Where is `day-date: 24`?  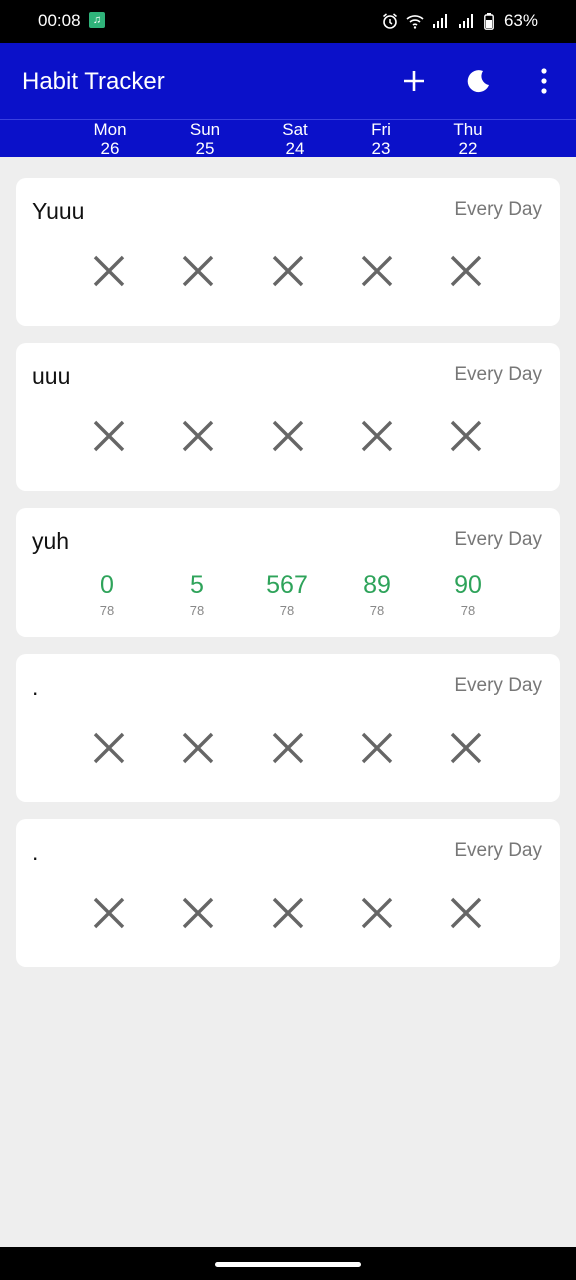 day-date: 24 is located at coordinates (295, 148).